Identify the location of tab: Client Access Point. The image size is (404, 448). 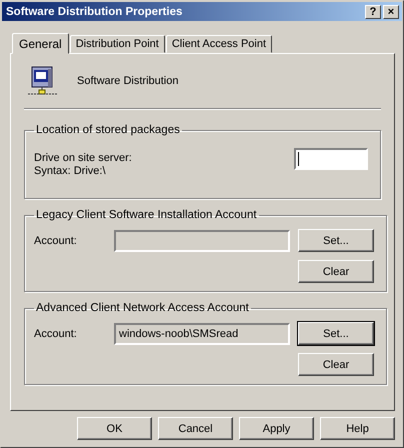
(219, 44).